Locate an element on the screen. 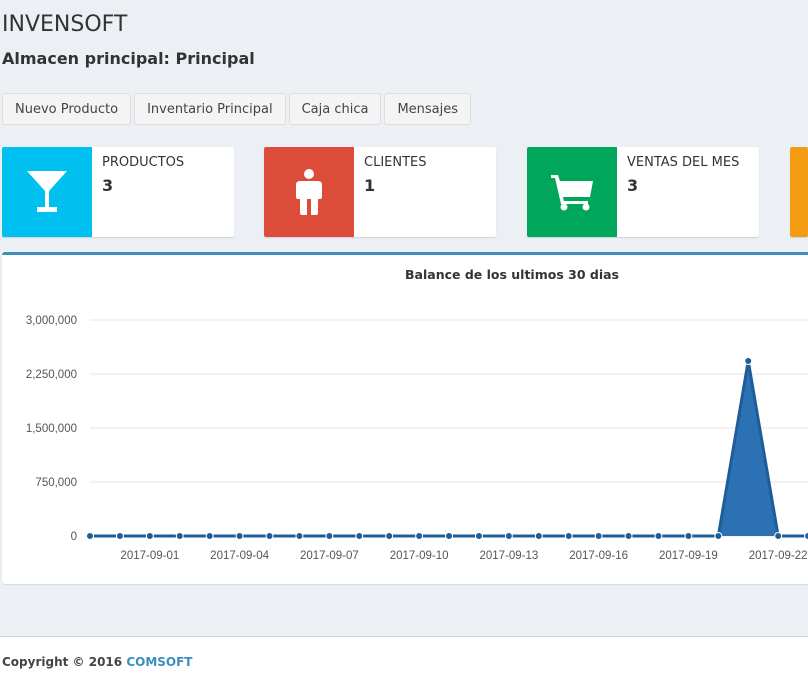  messages-button: Mensajes is located at coordinates (428, 109).